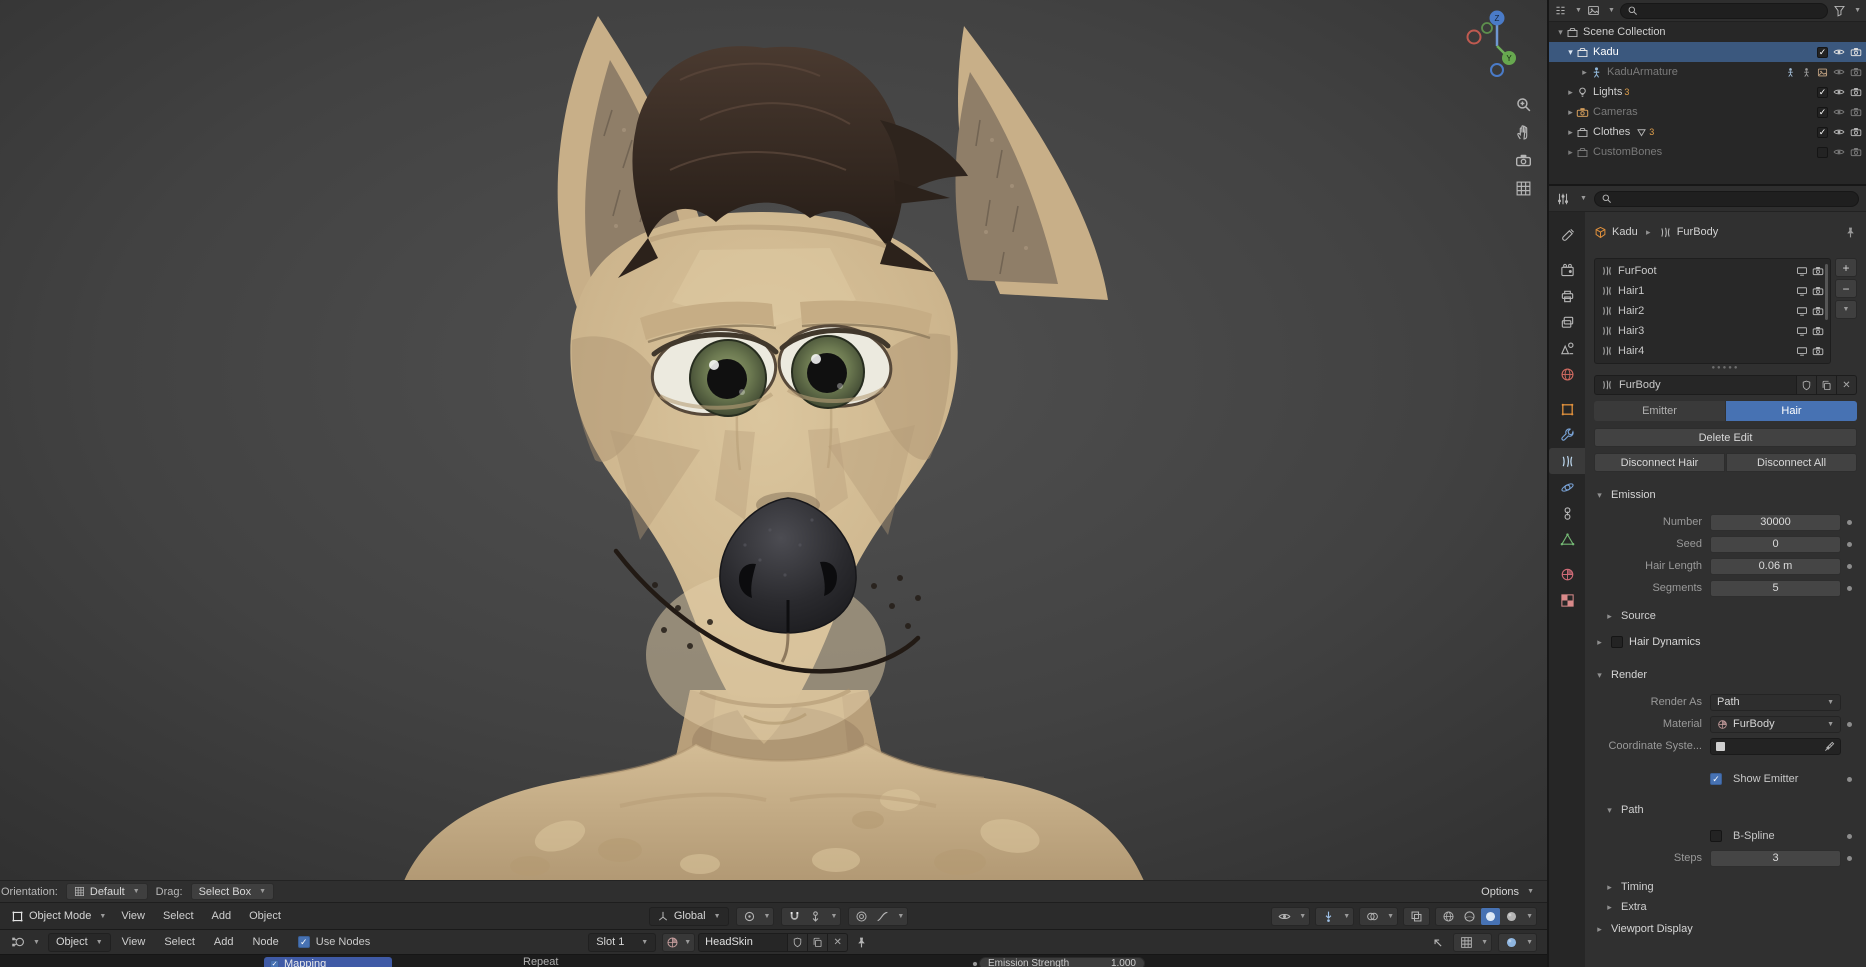  Describe the element at coordinates (1491, 916) in the screenshot. I see `shading-material-icon` at that location.